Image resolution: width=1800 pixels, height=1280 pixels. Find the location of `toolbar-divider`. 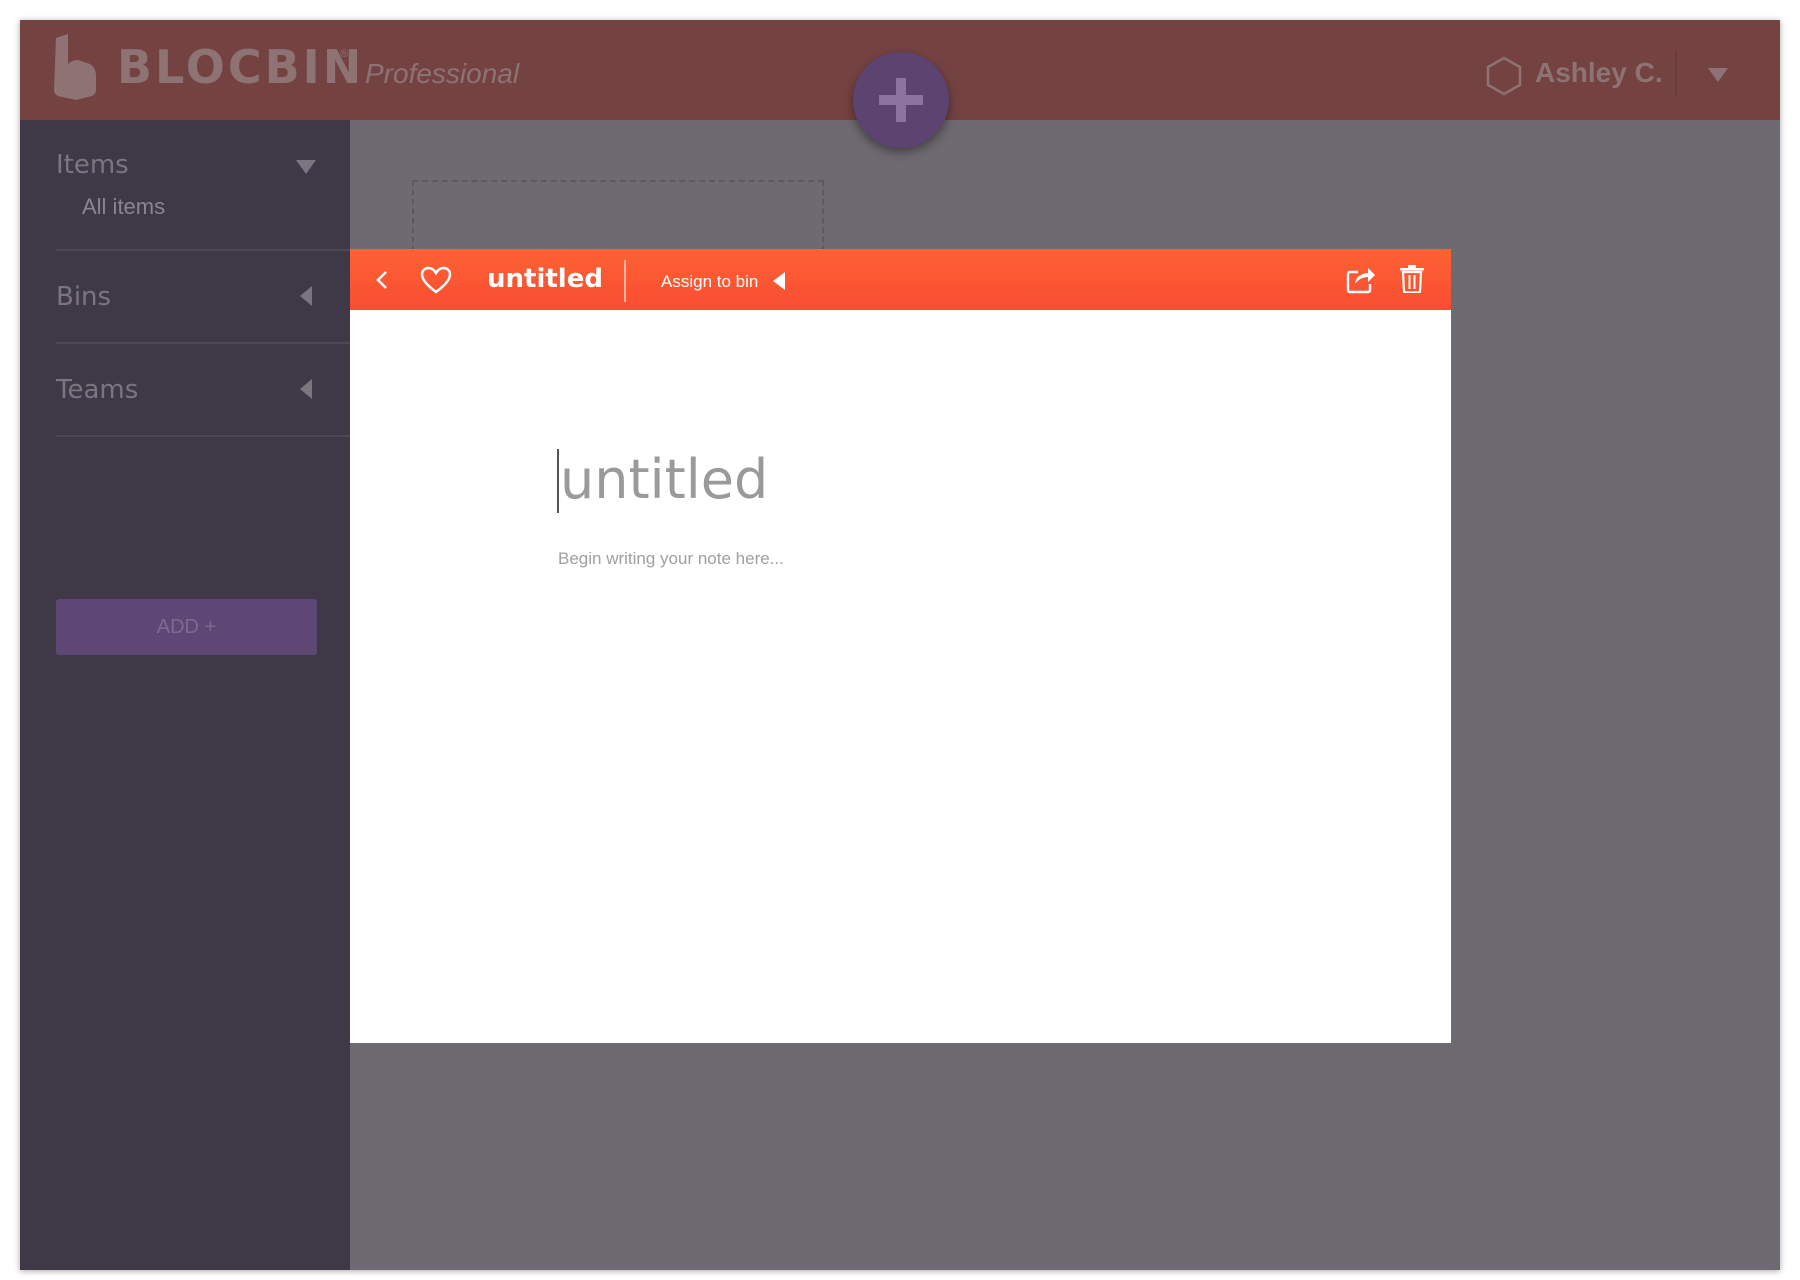

toolbar-divider is located at coordinates (625, 281).